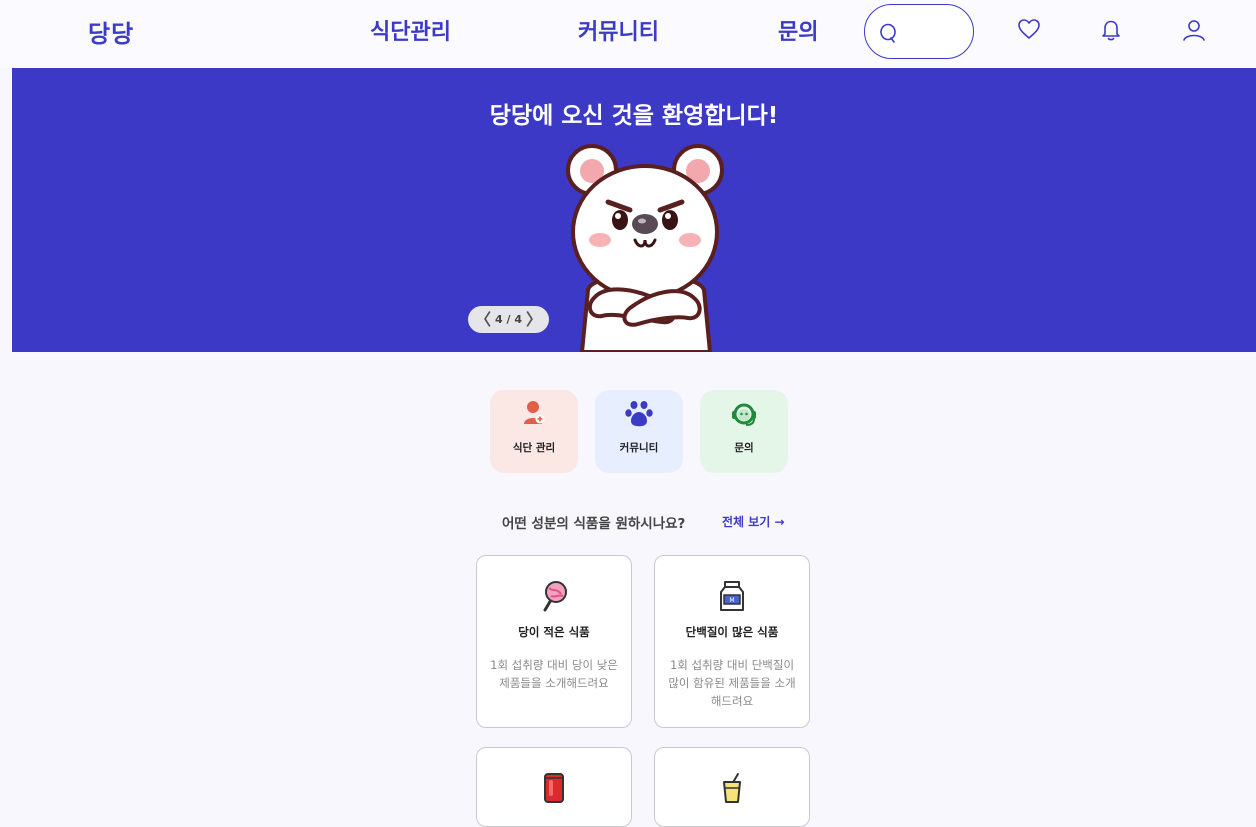 The image size is (1256, 827). I want to click on quick-inquiry: 문의, so click(744, 431).